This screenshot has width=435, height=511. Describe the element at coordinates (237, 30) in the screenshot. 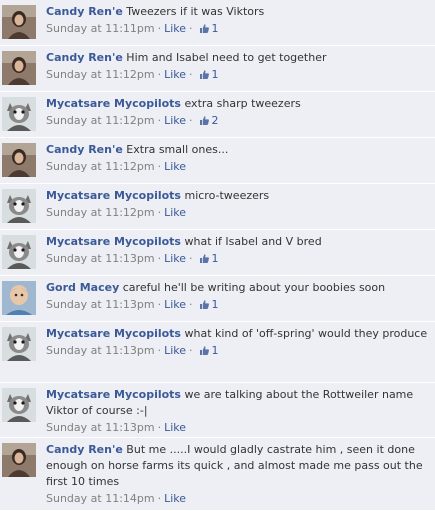

I see `comment-meta: Sunday at 11:11pm · Like · 1` at that location.